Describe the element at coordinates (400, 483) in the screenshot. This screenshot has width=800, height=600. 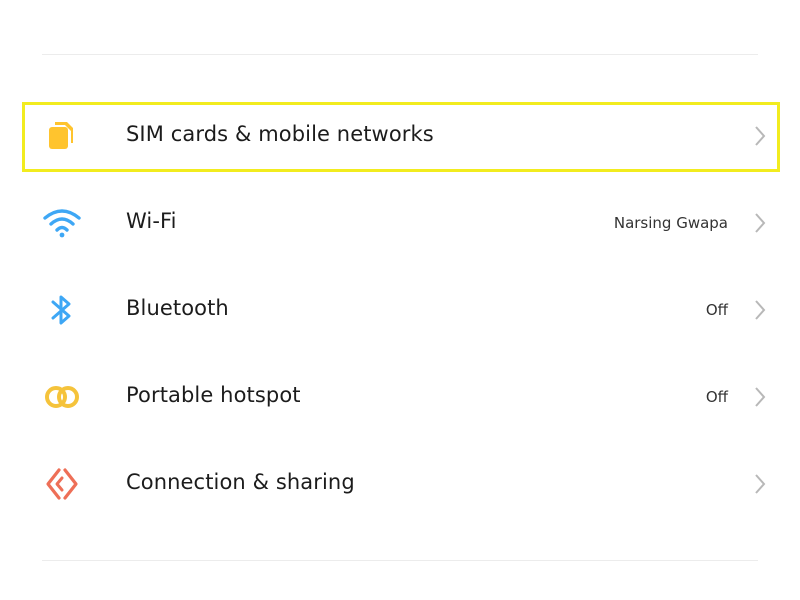
I see `settings-item-connection-sharing: Connection & sharing` at that location.